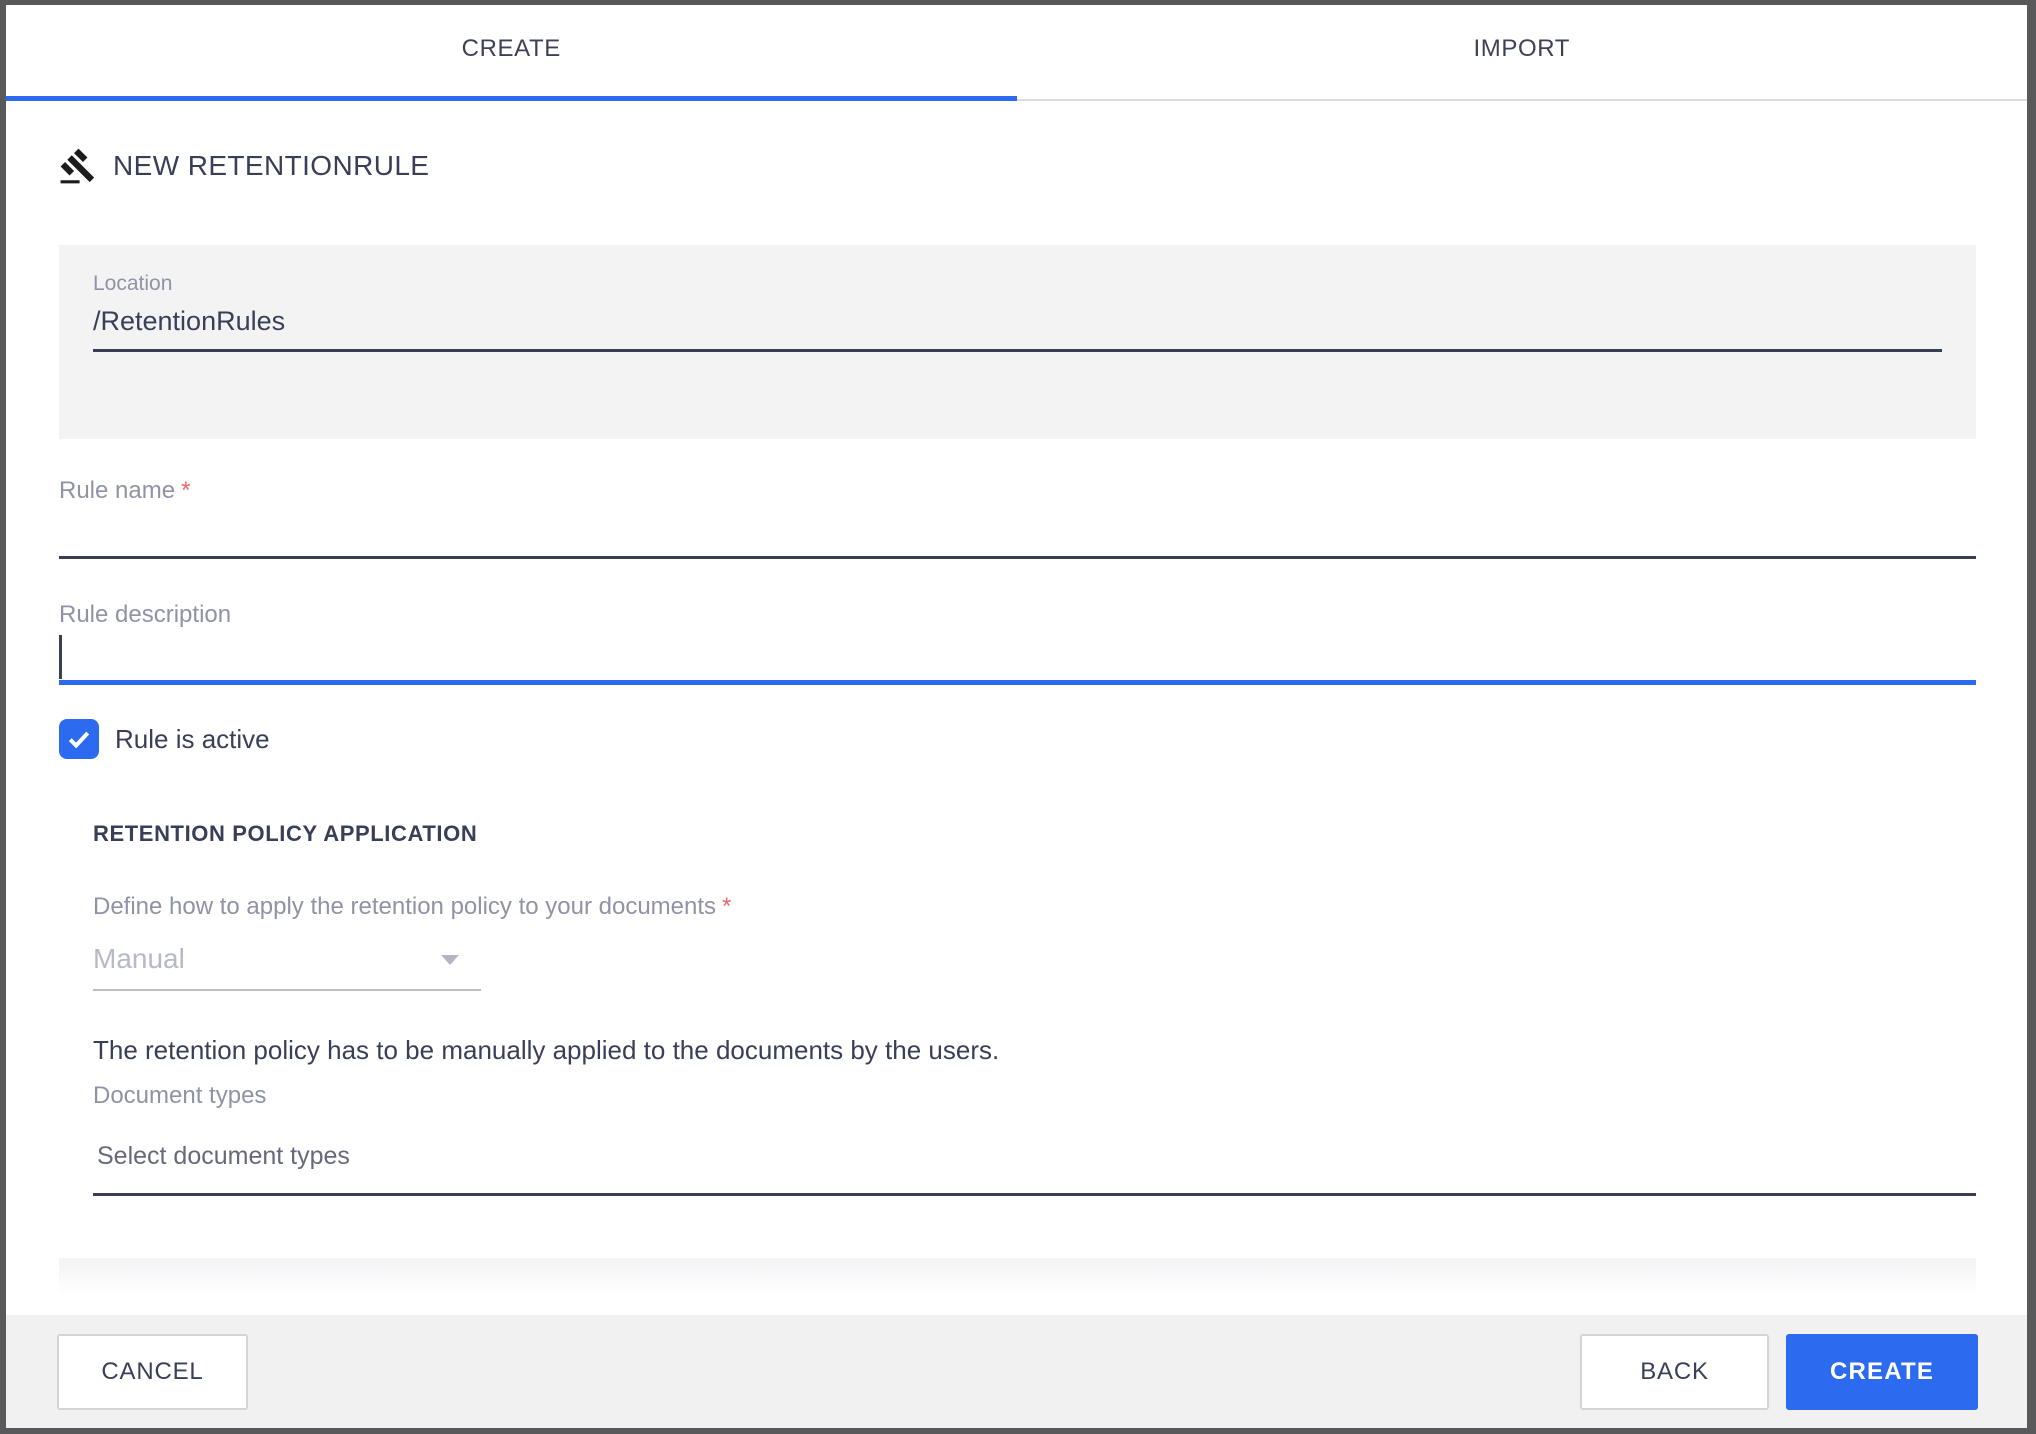 Image resolution: width=2036 pixels, height=1434 pixels. Describe the element at coordinates (511, 98) in the screenshot. I see `active-tab-indicator` at that location.